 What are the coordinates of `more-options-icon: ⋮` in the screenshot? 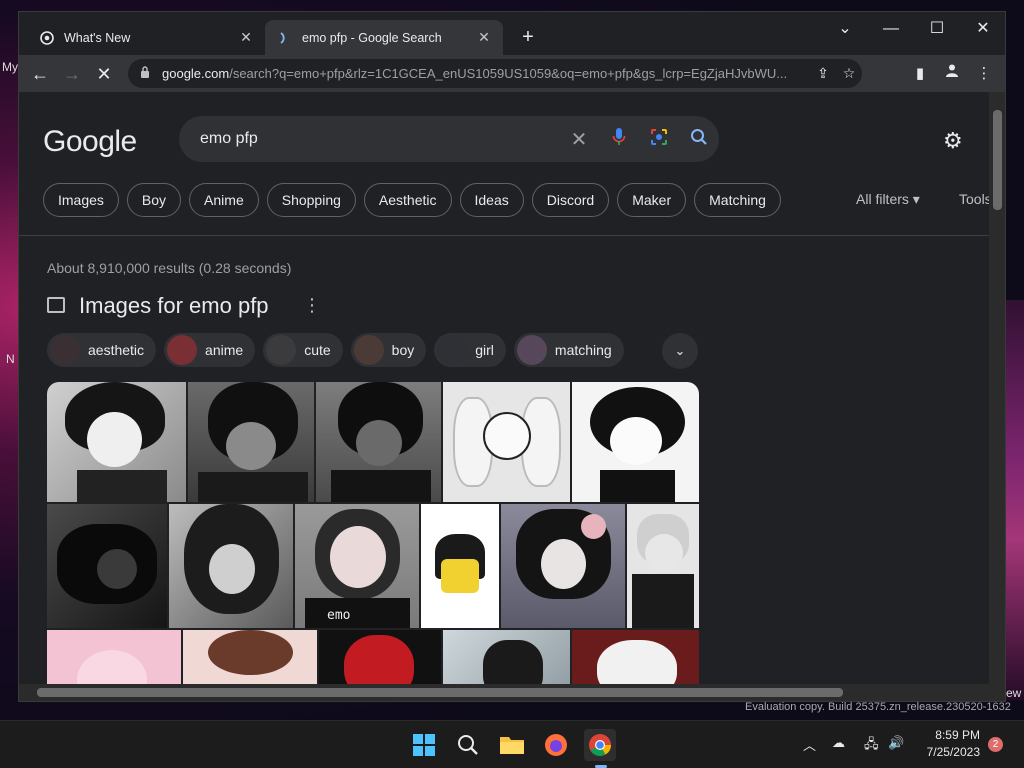 It's located at (312, 305).